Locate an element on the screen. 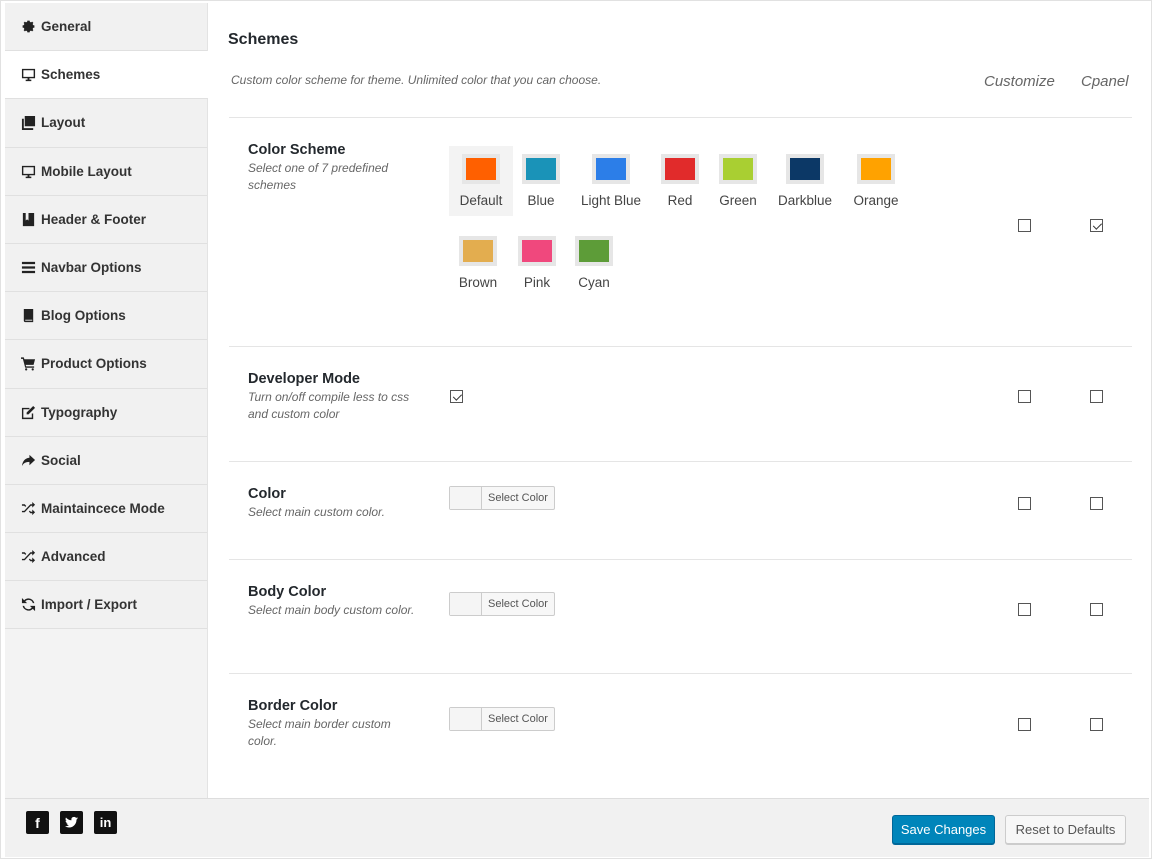  swatch-label: Brown is located at coordinates (478, 282).